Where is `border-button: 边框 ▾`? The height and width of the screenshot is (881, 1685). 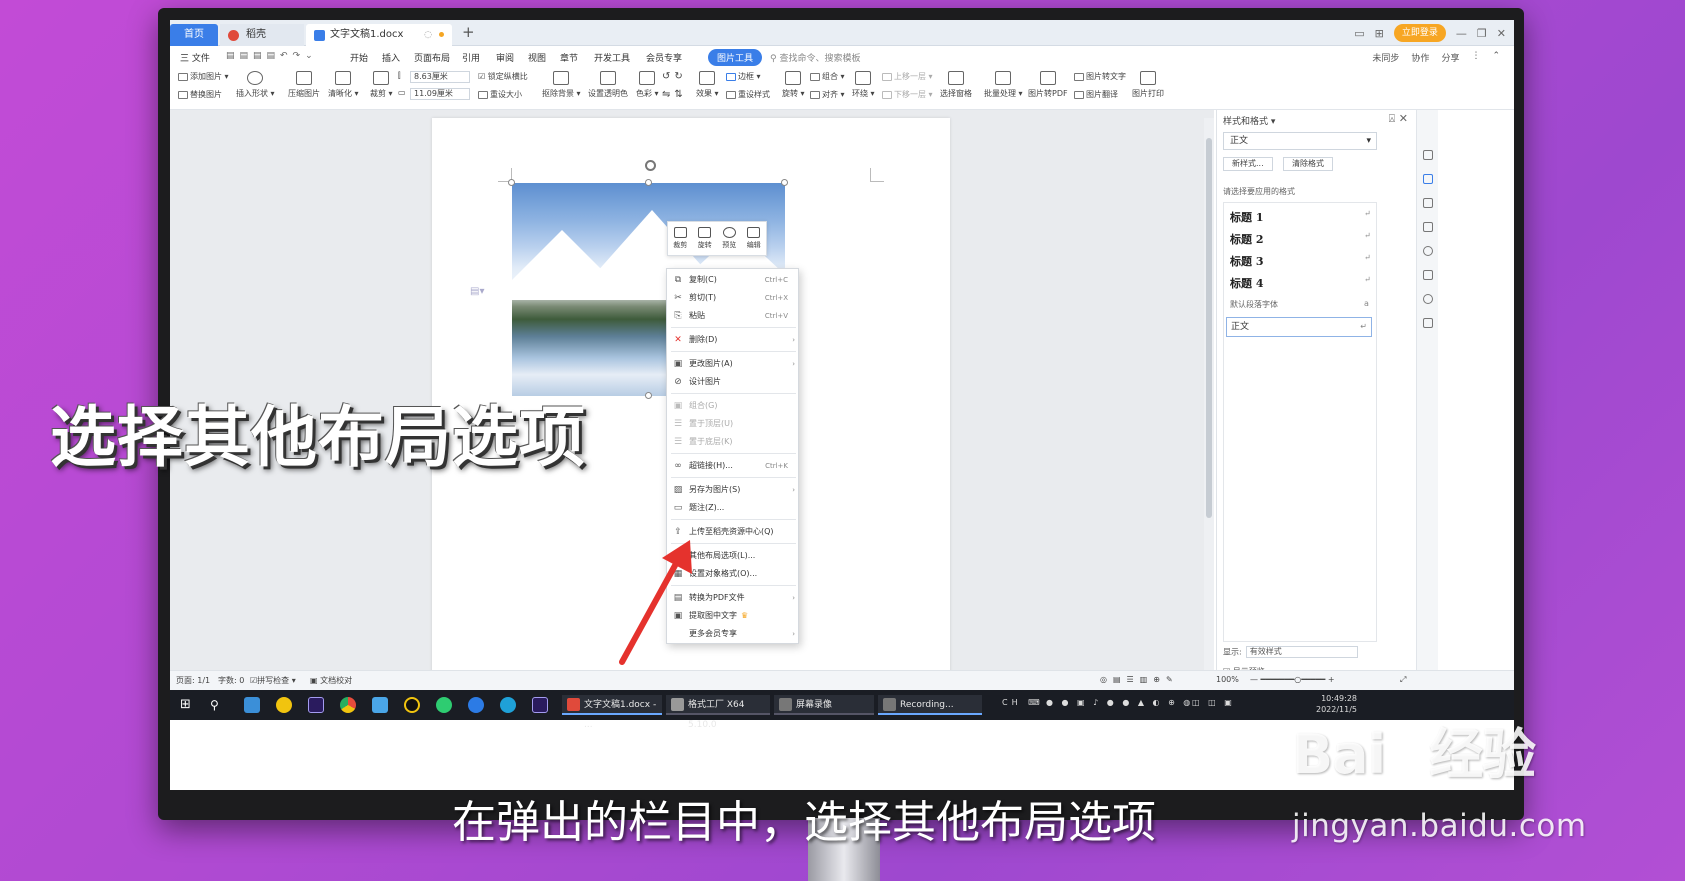
border-button: 边框 ▾ is located at coordinates (743, 76).